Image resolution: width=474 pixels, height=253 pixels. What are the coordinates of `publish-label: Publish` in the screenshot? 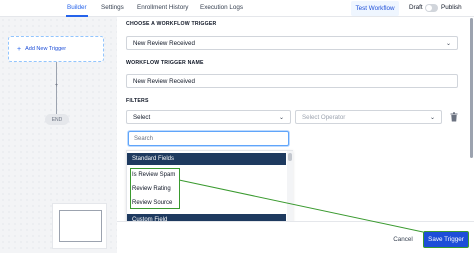 It's located at (451, 7).